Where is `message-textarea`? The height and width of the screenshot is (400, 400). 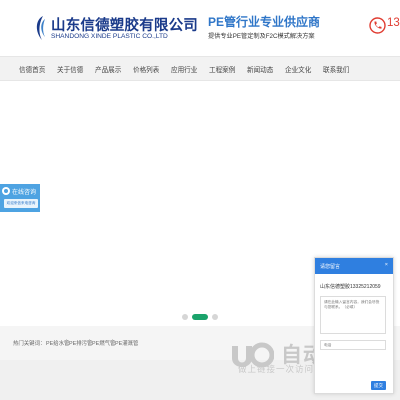
message-textarea is located at coordinates (353, 315).